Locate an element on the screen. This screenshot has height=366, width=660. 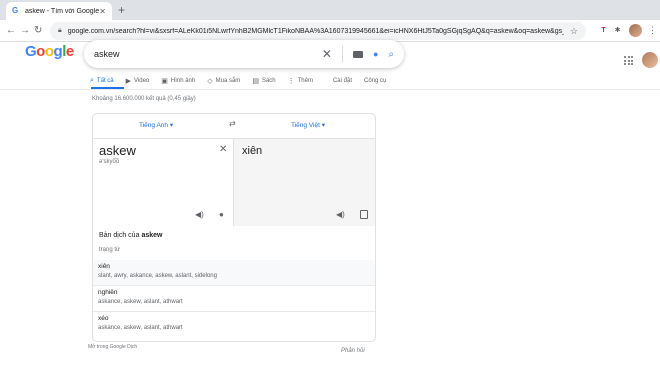
new-tab-icon: + is located at coordinates (121, 10).